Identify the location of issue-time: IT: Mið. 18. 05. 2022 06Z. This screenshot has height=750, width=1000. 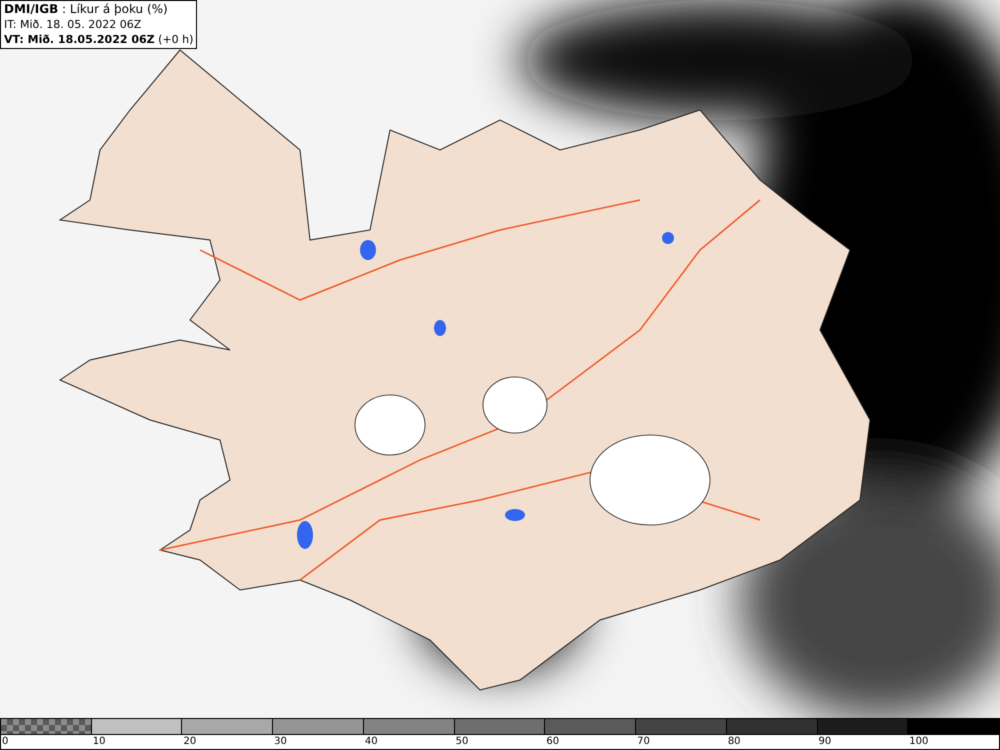
(73, 24).